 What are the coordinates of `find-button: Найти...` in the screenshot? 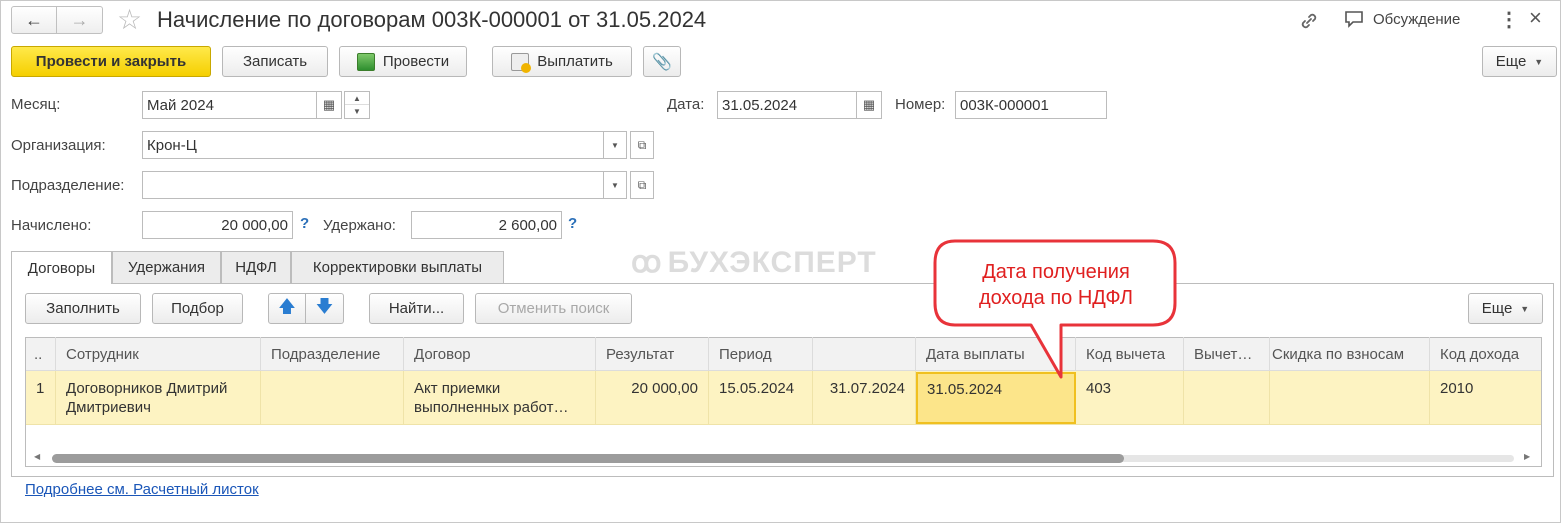 It's located at (416, 308).